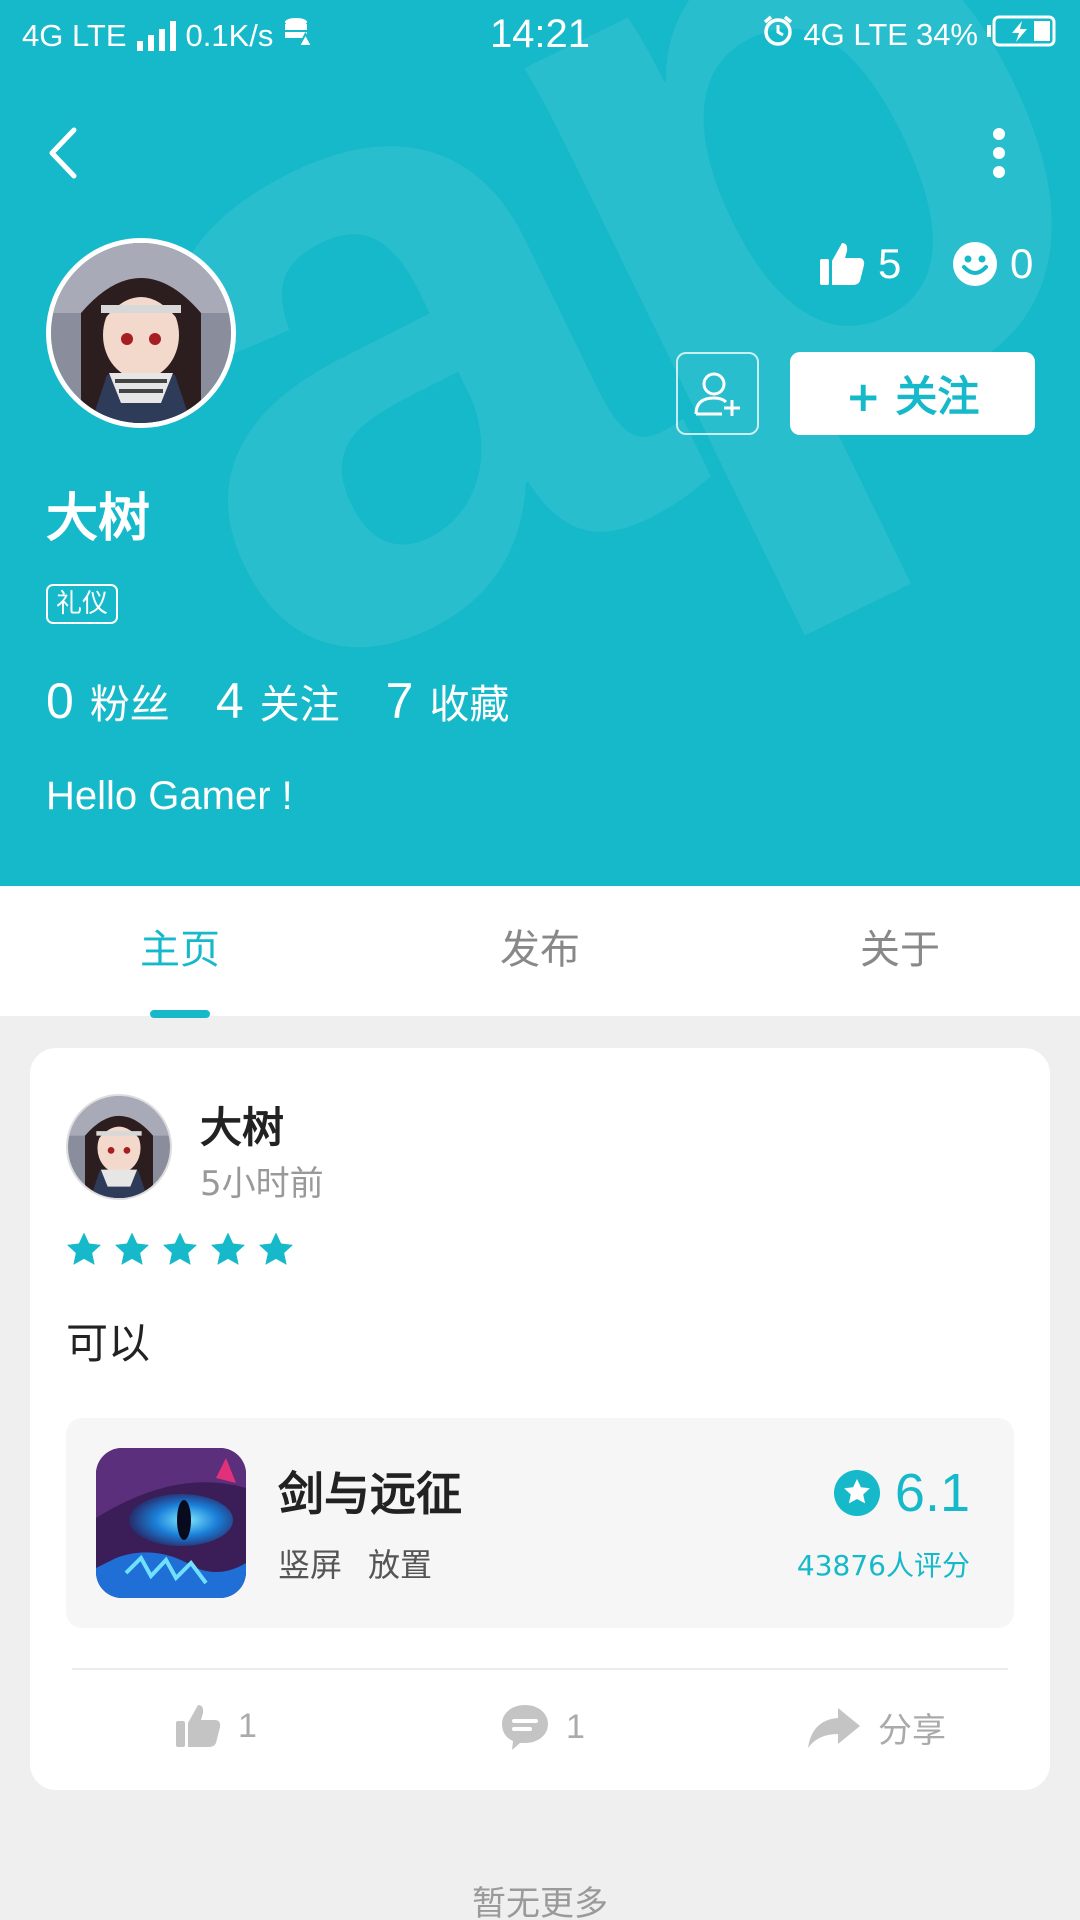 This screenshot has width=1080, height=1920. Describe the element at coordinates (262, 1184) in the screenshot. I see `post-timestamp: 5小时前` at that location.